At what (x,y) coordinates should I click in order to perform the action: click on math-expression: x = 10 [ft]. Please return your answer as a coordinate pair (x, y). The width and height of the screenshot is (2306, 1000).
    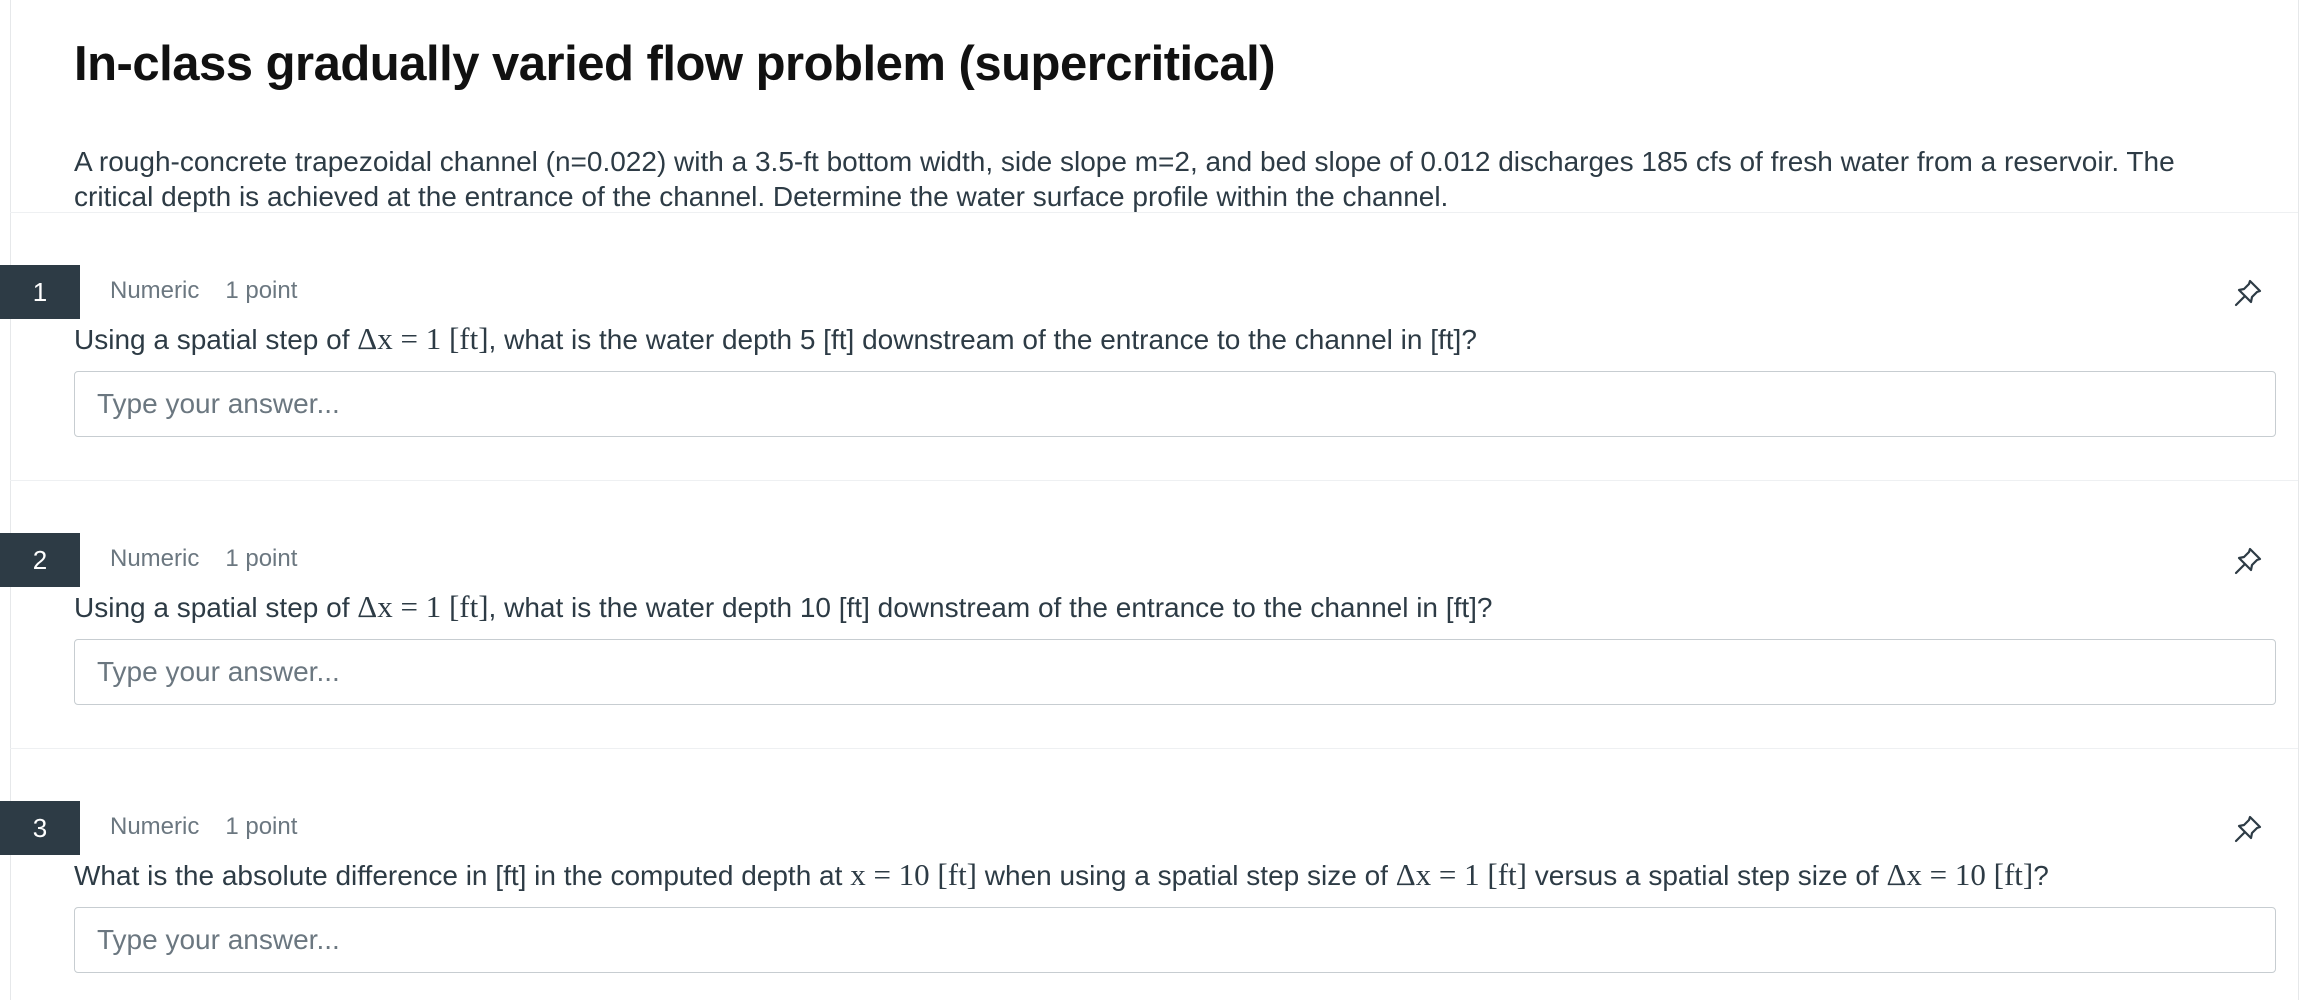
    Looking at the image, I should click on (914, 874).